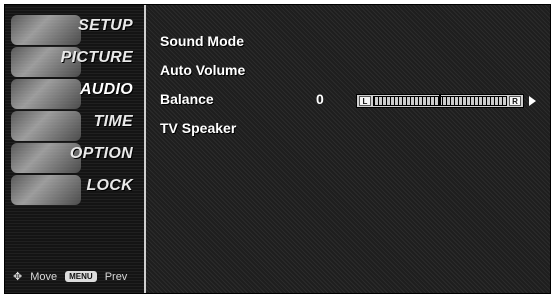  I want to click on option-sound-mode: Sound Mode, so click(202, 41).